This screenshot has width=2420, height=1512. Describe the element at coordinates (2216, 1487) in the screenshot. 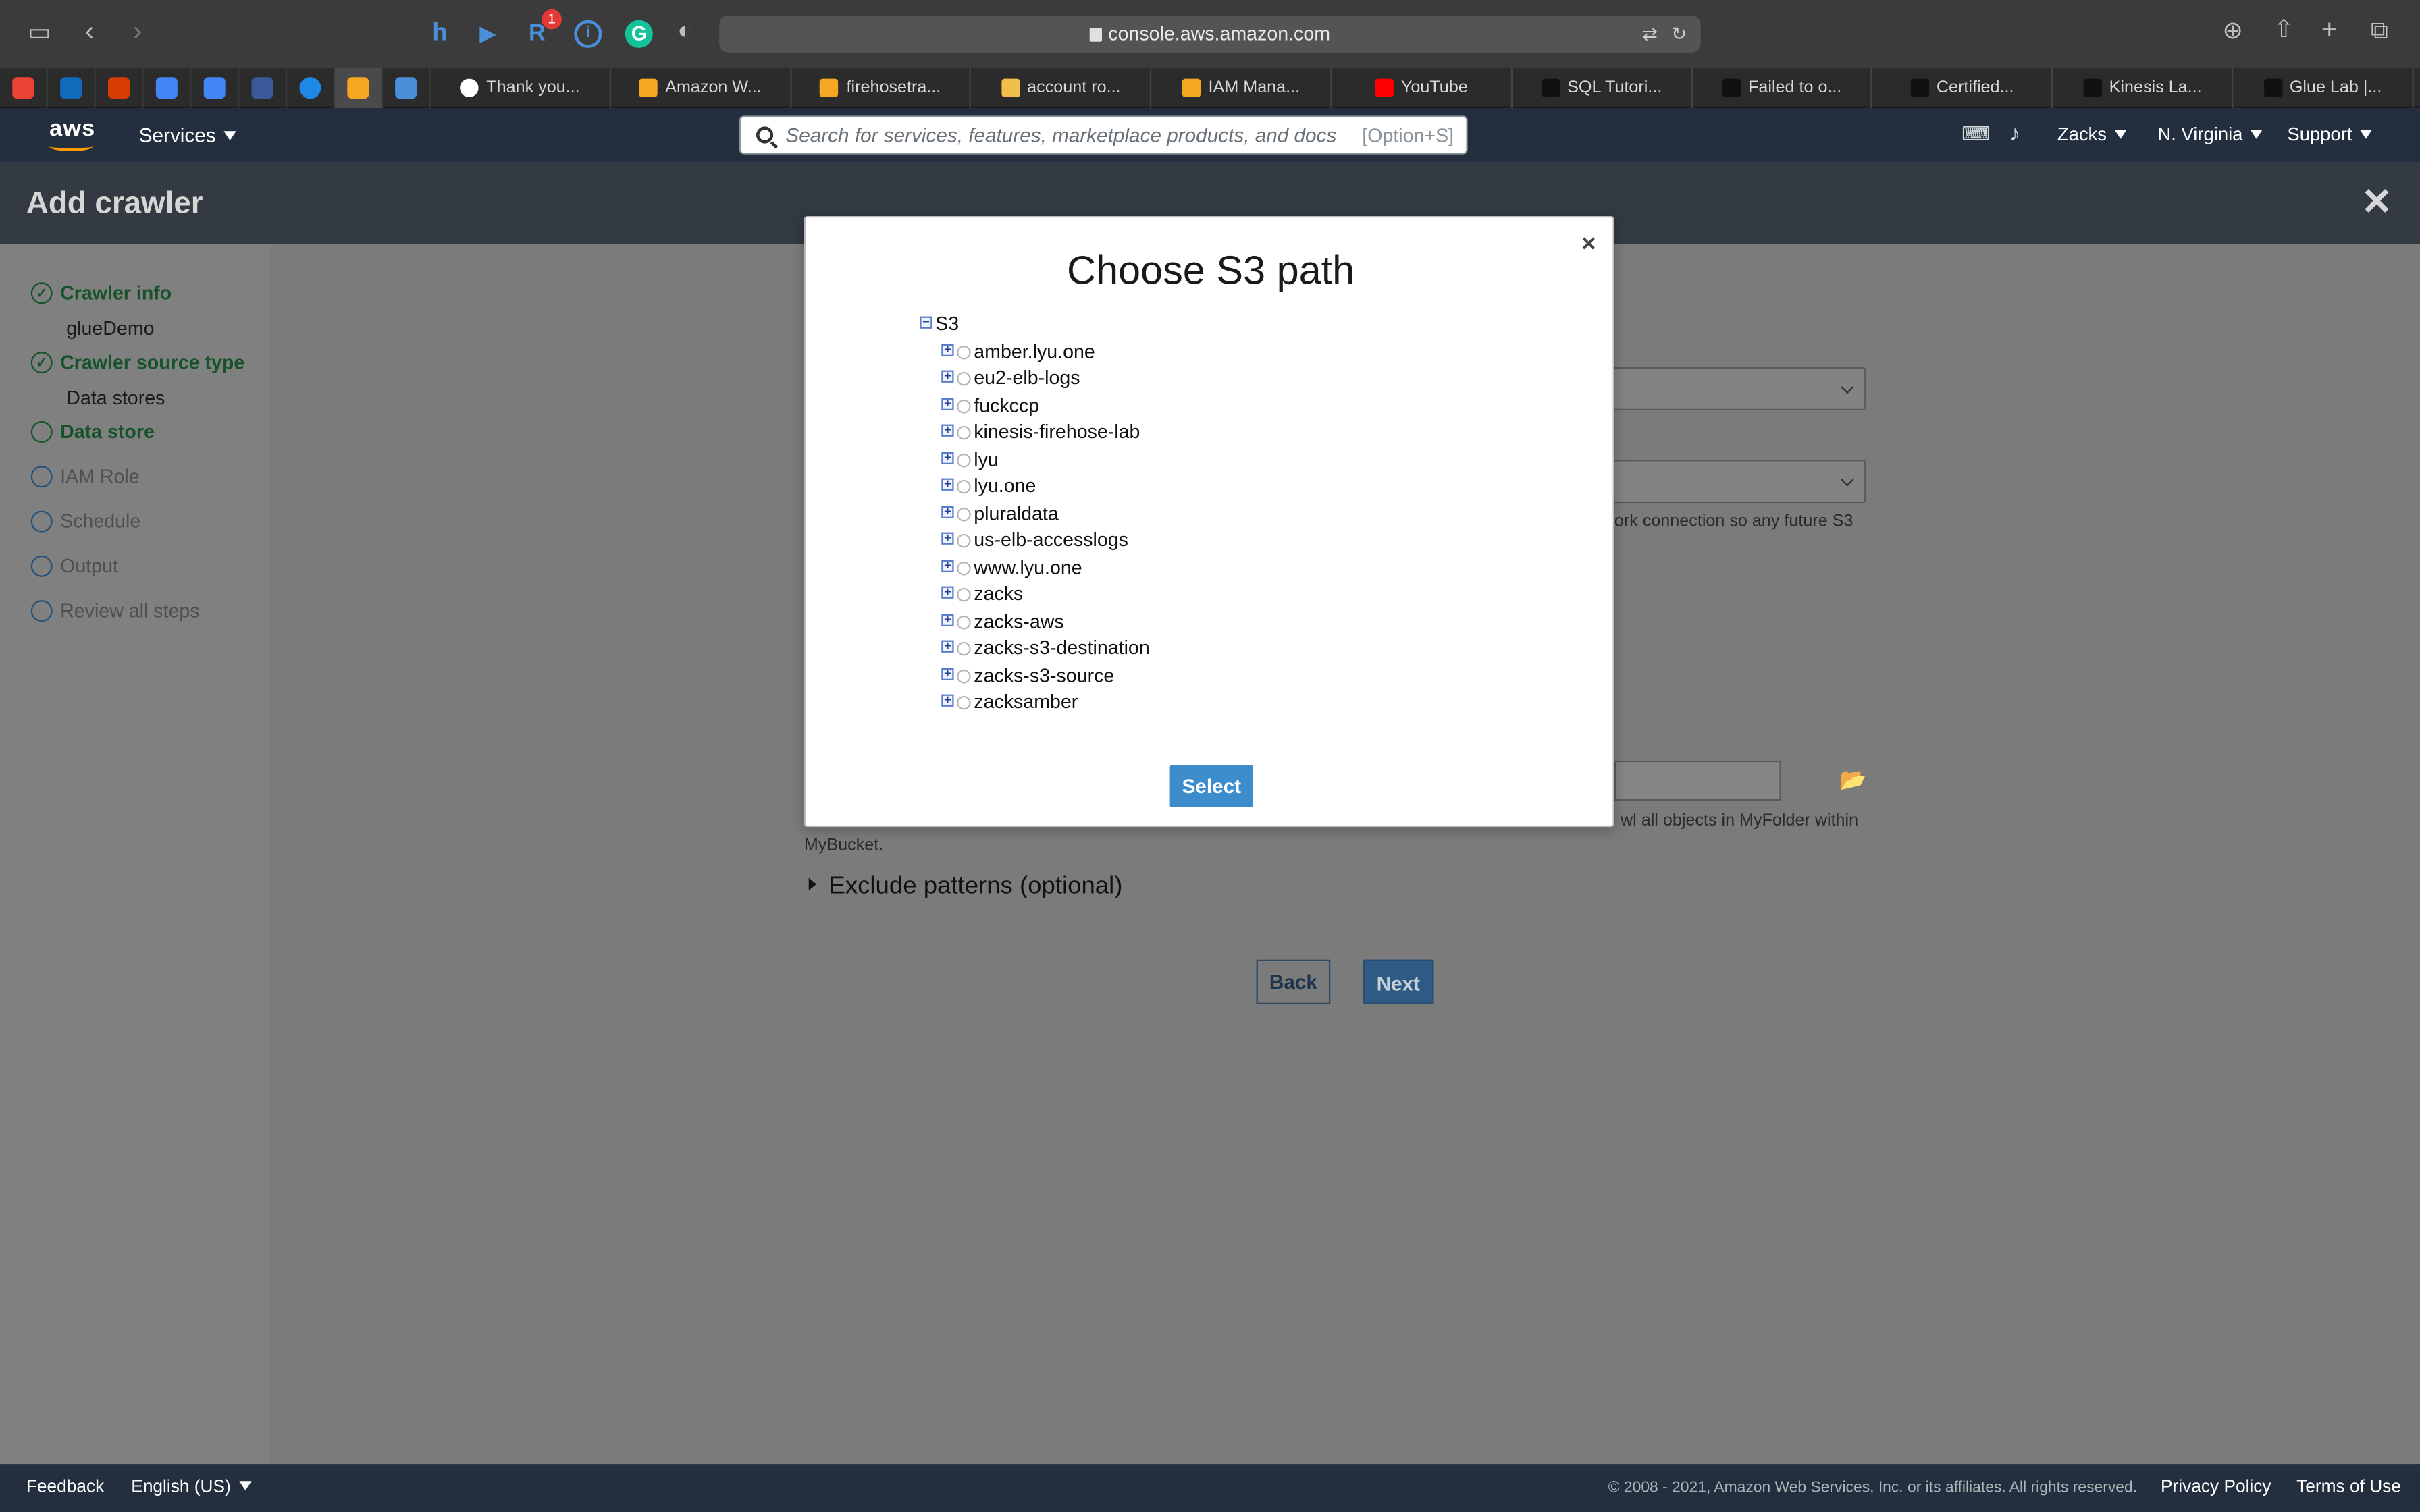

I see `privacy-link: Privacy Policy` at that location.